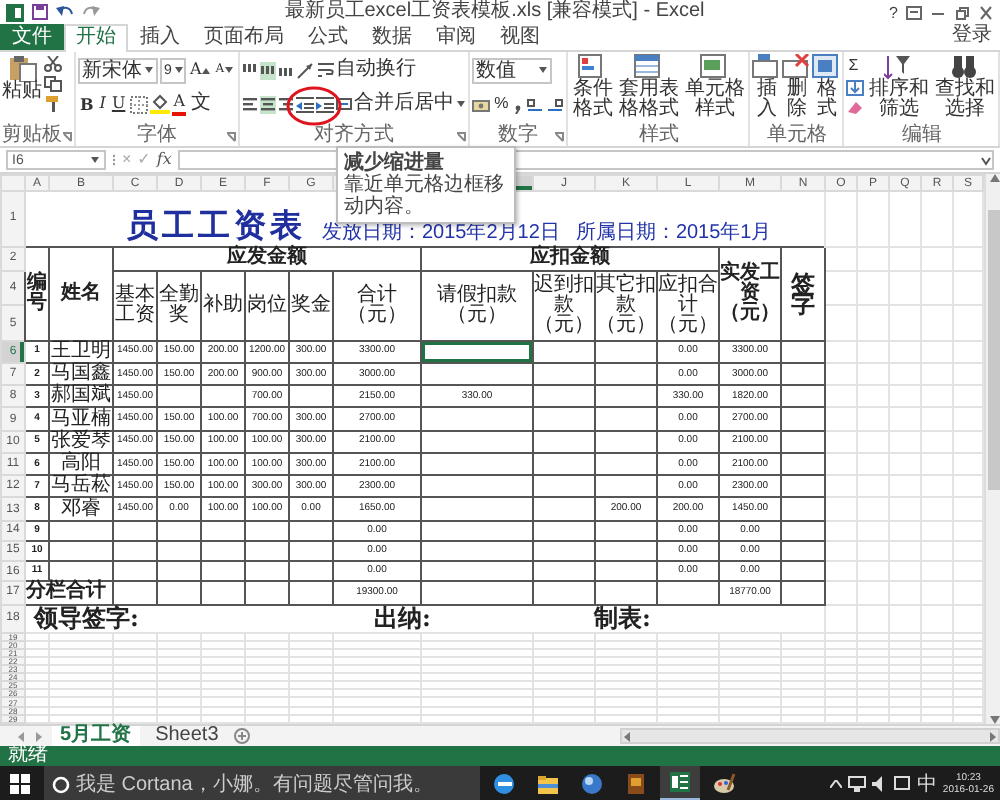 The height and width of the screenshot is (800, 1000). Describe the element at coordinates (81, 293) in the screenshot. I see `table-cell: 姓名` at that location.